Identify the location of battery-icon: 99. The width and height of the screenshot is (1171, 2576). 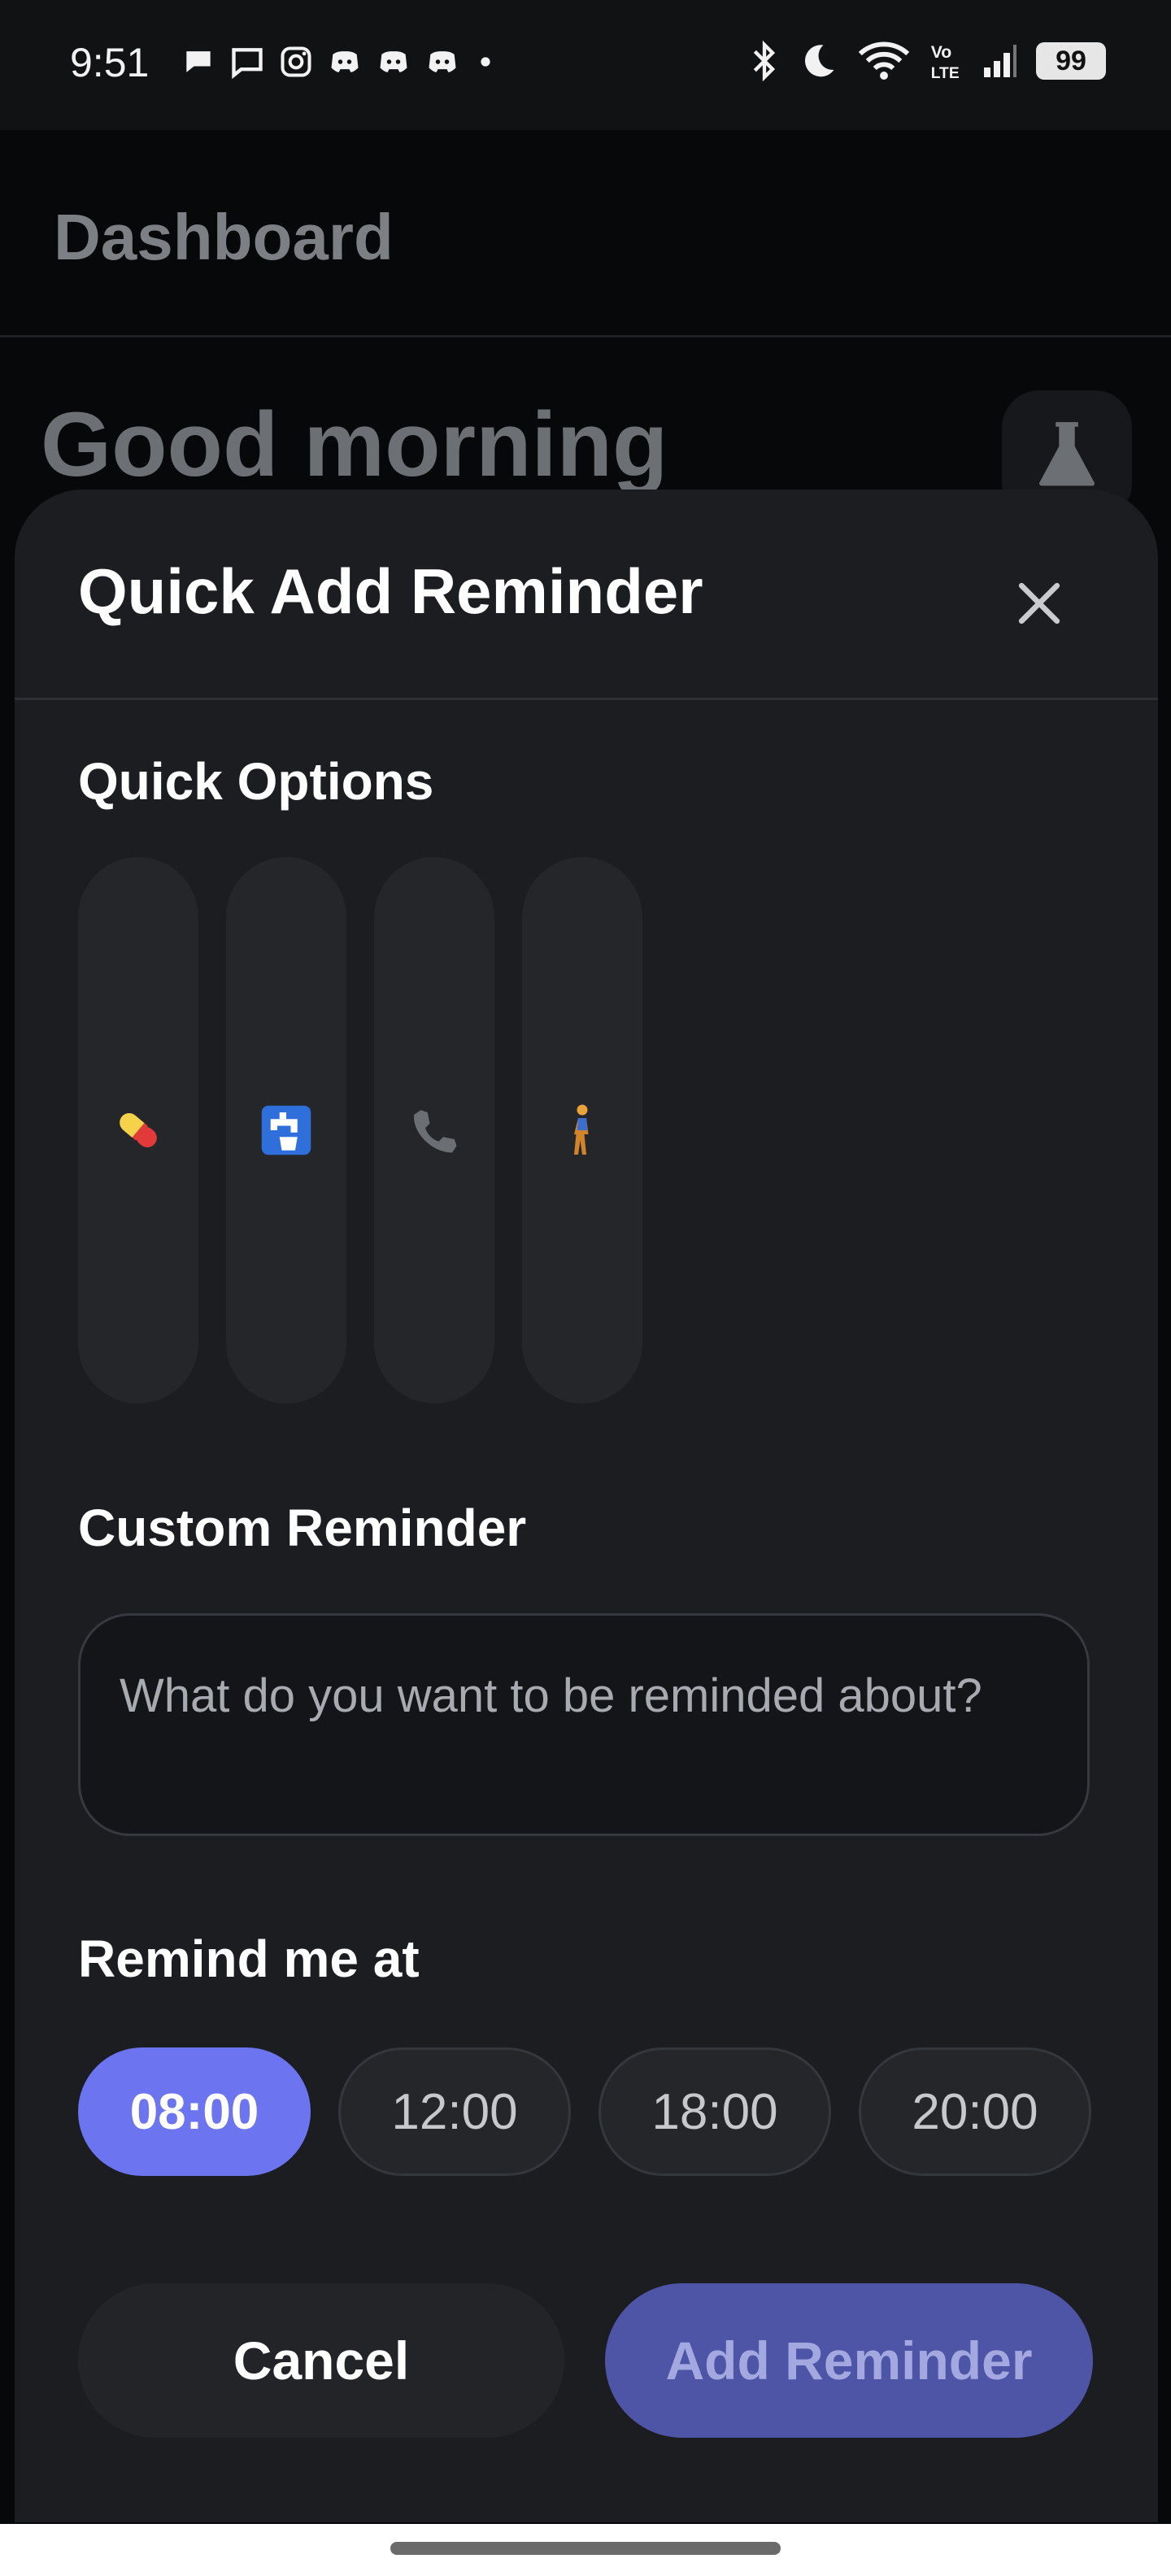
(1071, 61).